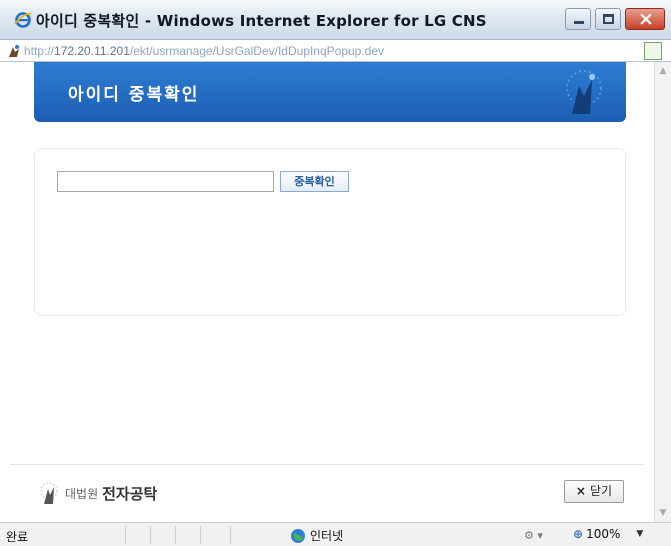 Image resolution: width=671 pixels, height=546 pixels. I want to click on scroll-up-icon: ▲, so click(663, 71).